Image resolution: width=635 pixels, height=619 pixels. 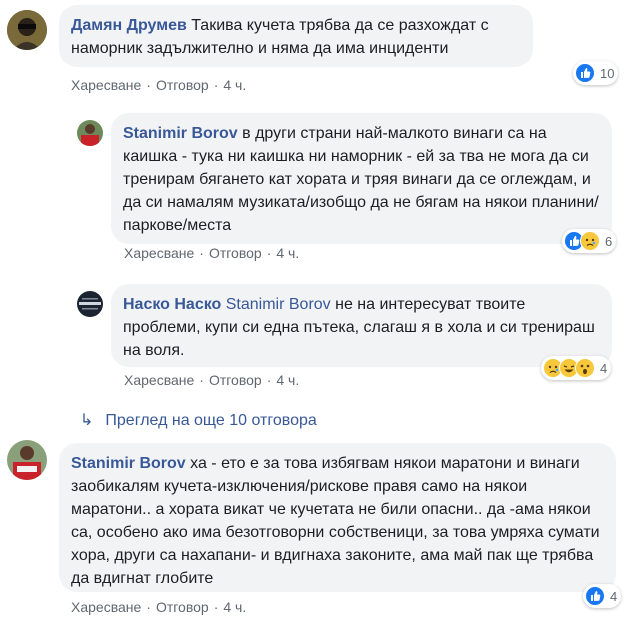 What do you see at coordinates (211, 420) in the screenshot?
I see `view-more-replies-label: Преглед на още 10 отговора` at bounding box center [211, 420].